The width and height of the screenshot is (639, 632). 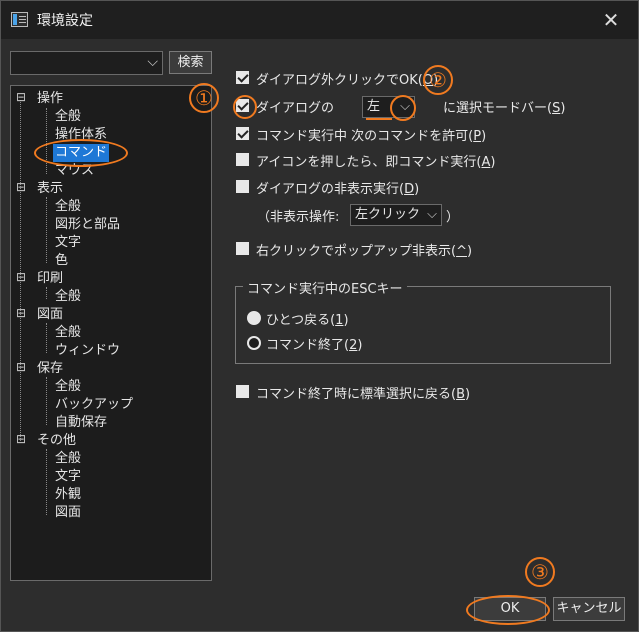 What do you see at coordinates (242, 159) in the screenshot?
I see `icon-command-checkbox` at bounding box center [242, 159].